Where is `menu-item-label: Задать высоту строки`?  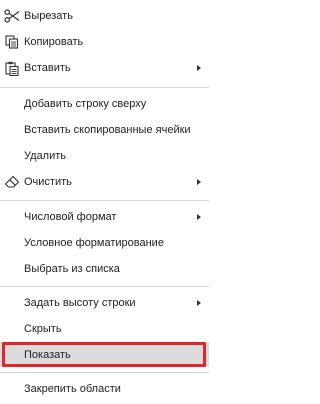
menu-item-label: Задать высоту строки is located at coordinates (80, 303).